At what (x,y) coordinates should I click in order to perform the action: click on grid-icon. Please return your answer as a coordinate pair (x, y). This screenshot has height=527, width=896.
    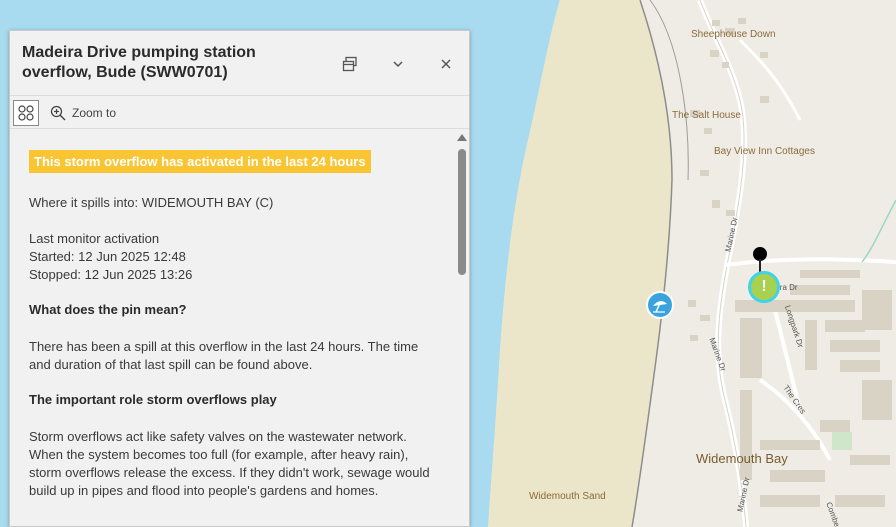
    Looking at the image, I should click on (26, 113).